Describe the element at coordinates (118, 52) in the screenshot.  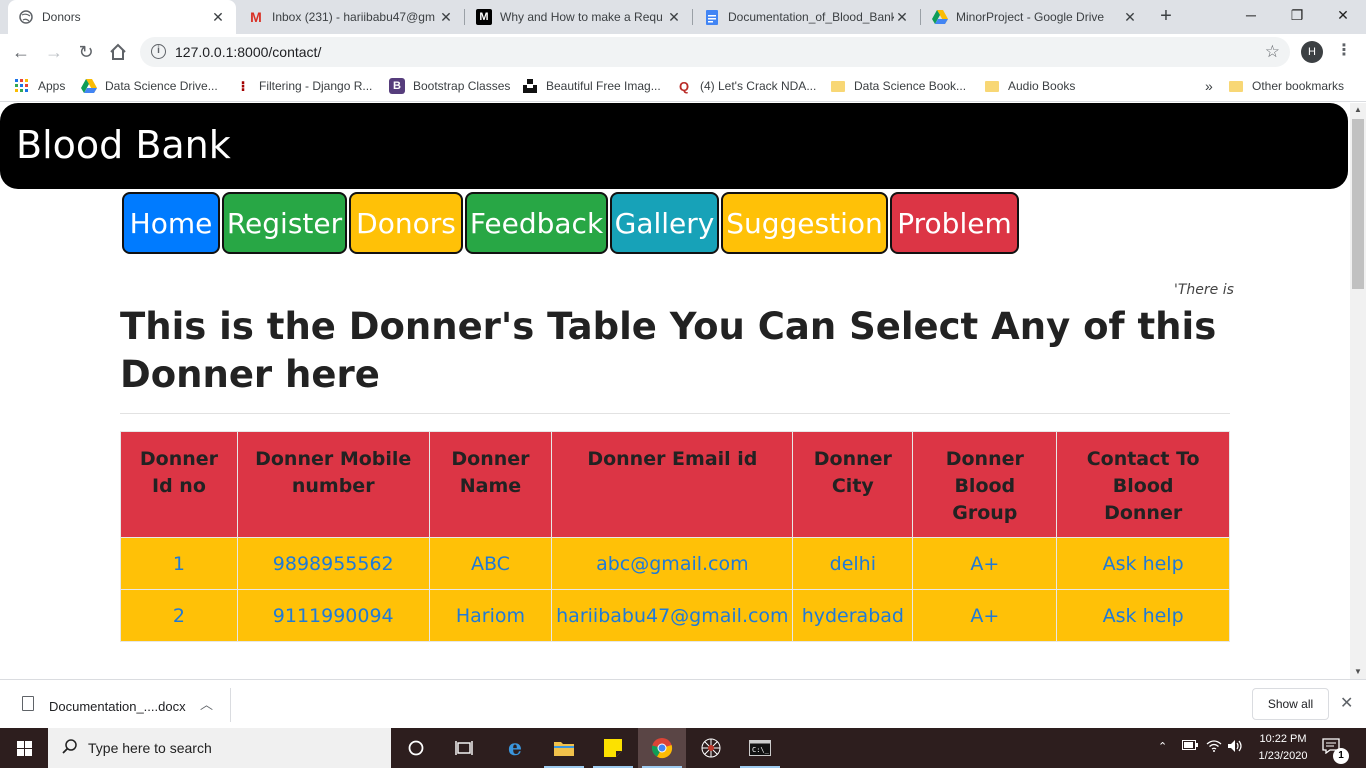
I see `home-button` at that location.